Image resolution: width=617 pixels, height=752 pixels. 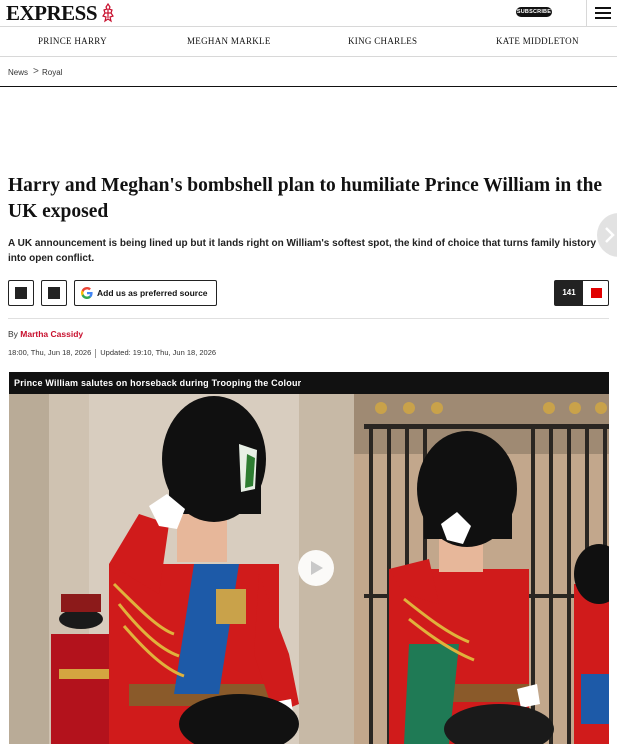 I want to click on express-logo: EXPRESS, so click(x=61, y=12).